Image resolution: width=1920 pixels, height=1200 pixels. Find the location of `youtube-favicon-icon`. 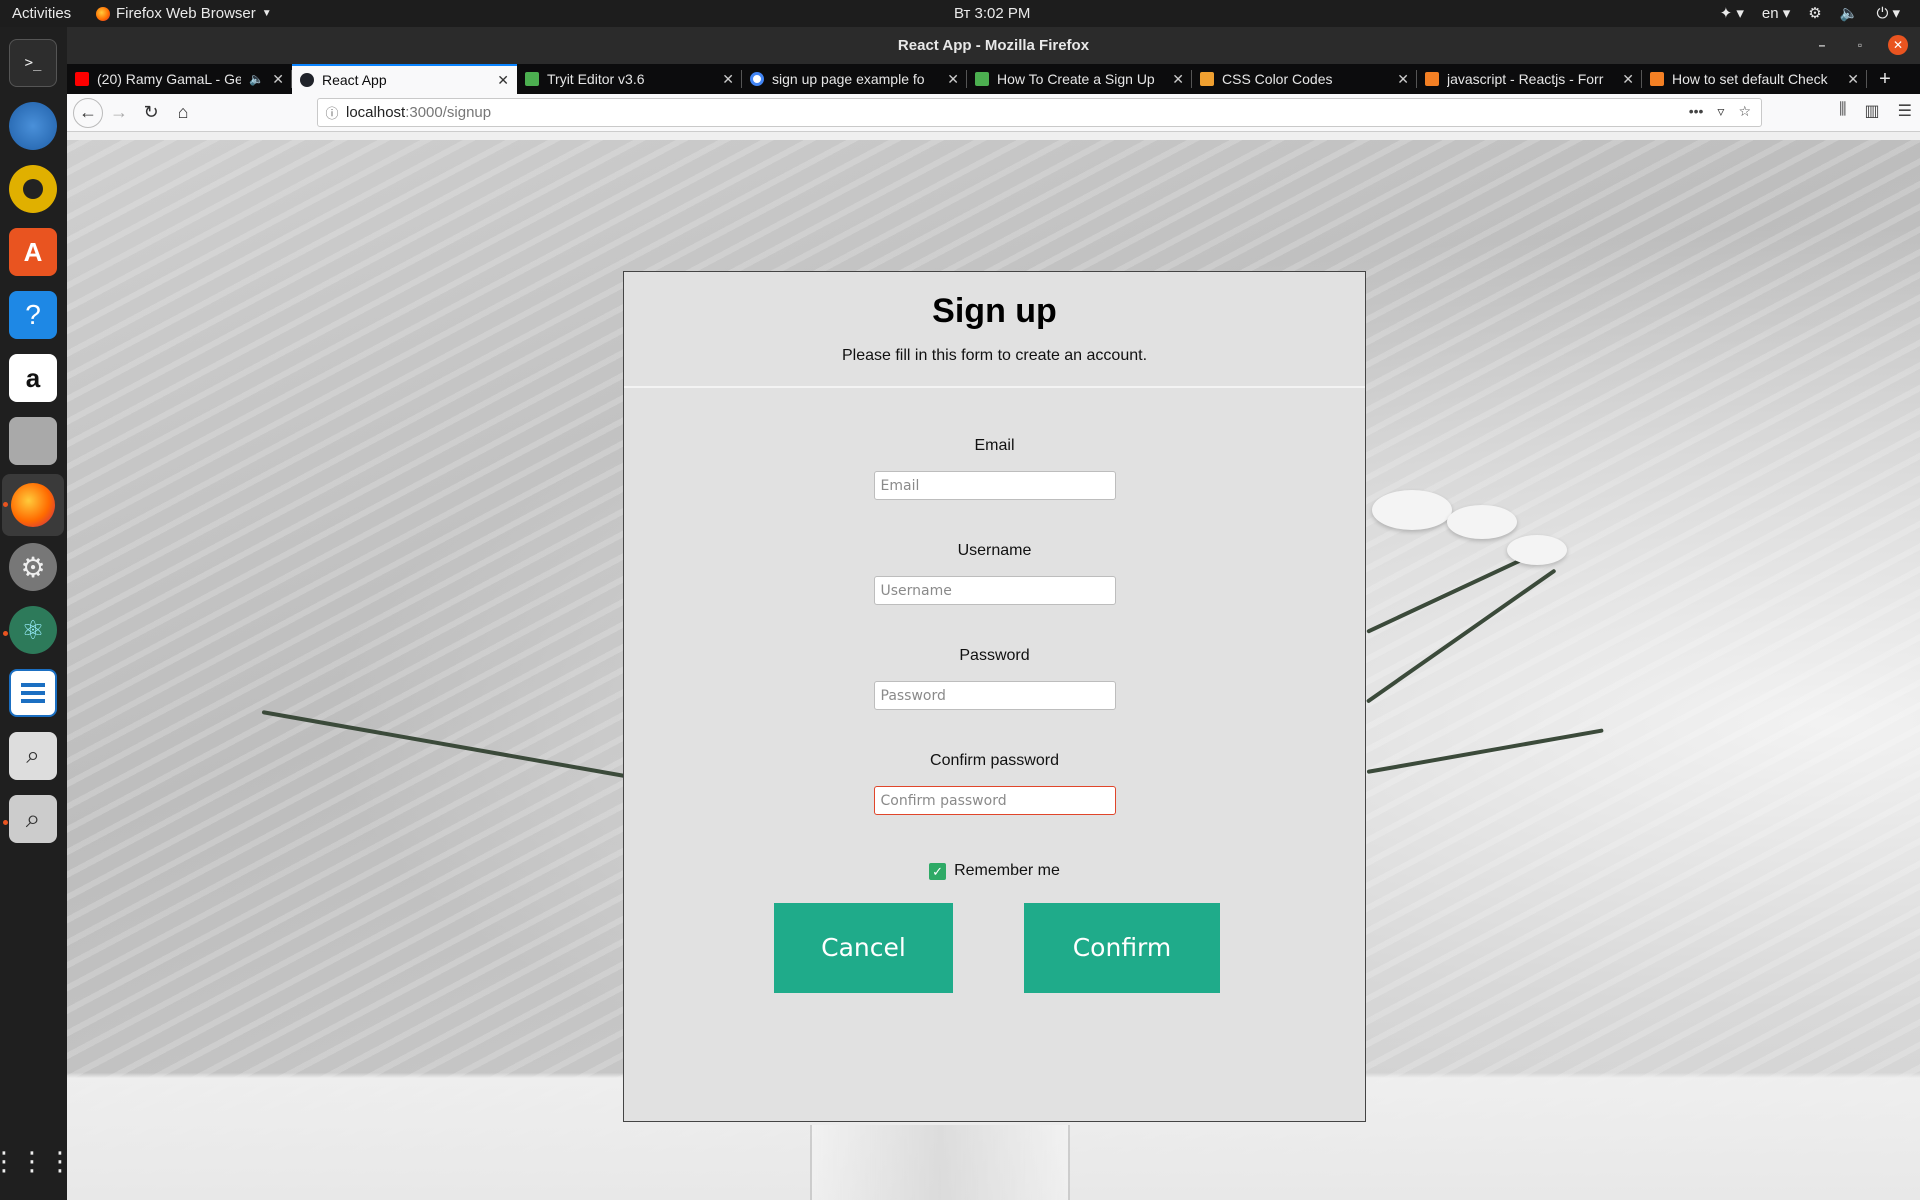

youtube-favicon-icon is located at coordinates (82, 79).